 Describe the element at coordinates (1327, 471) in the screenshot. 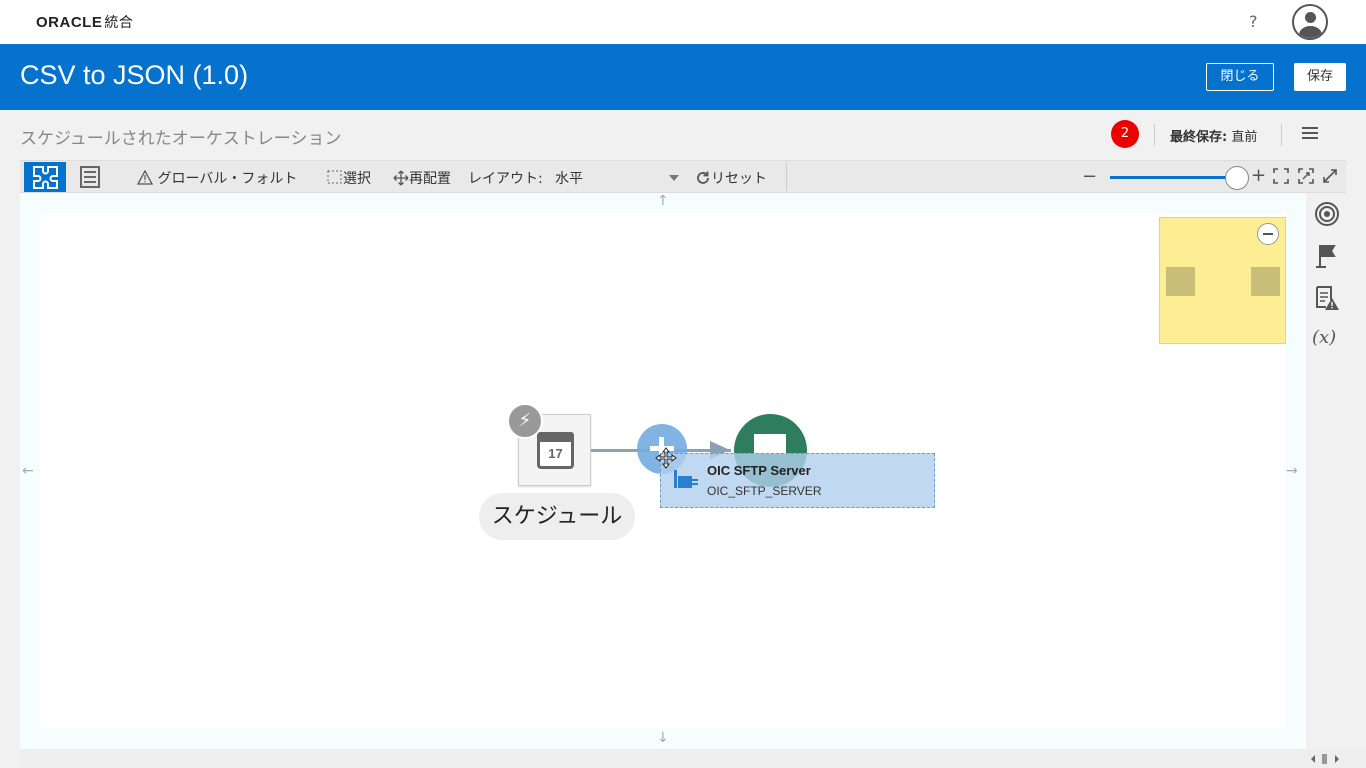

I see `right-rail: (x)` at that location.